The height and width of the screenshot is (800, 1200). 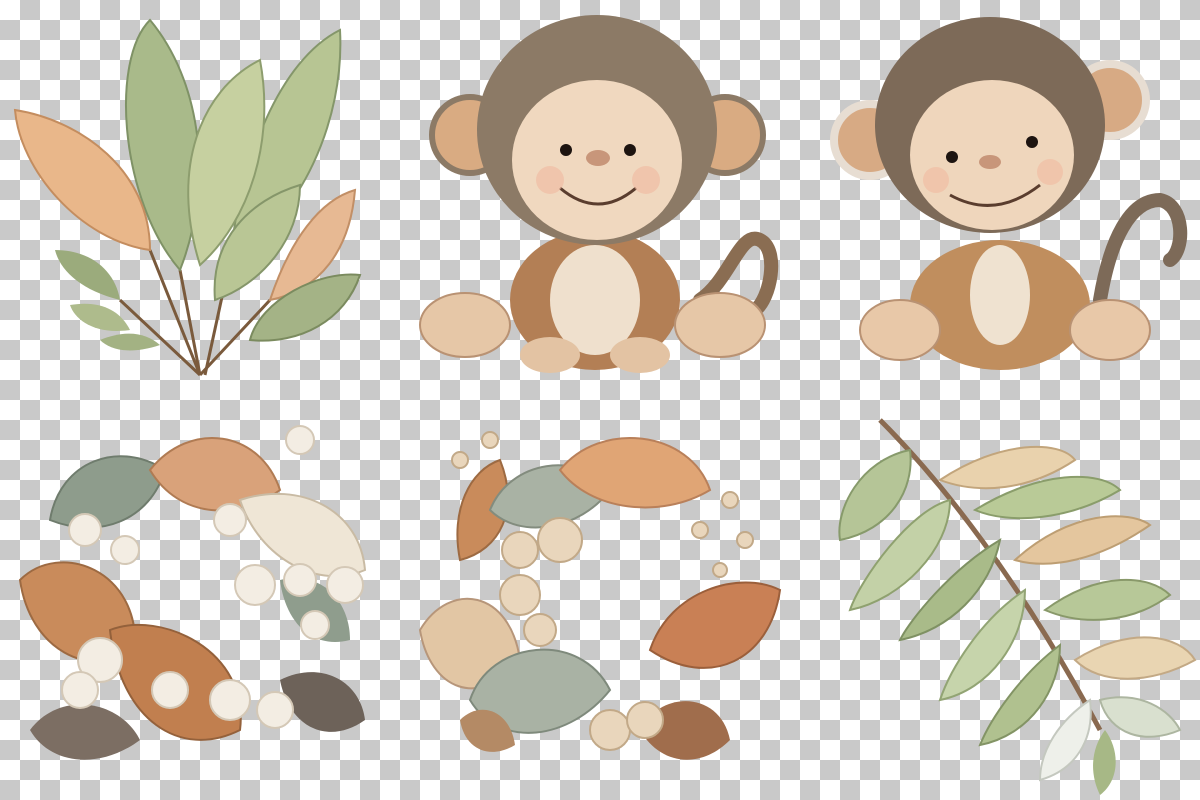 I want to click on monkey-face, so click(x=992, y=155).